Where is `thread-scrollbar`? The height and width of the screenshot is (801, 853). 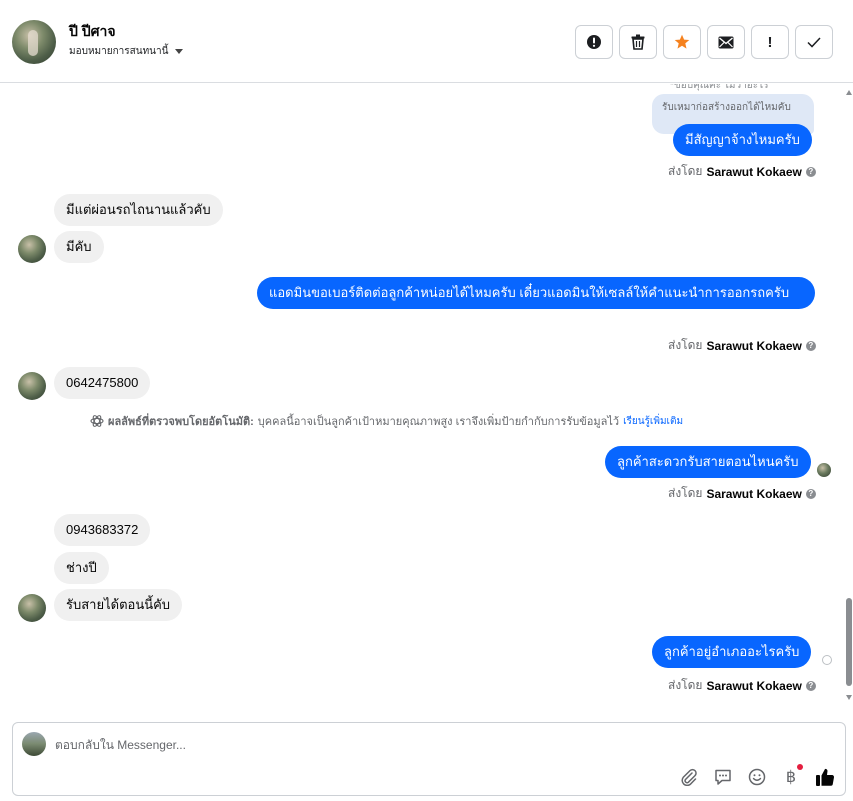
thread-scrollbar is located at coordinates (849, 394).